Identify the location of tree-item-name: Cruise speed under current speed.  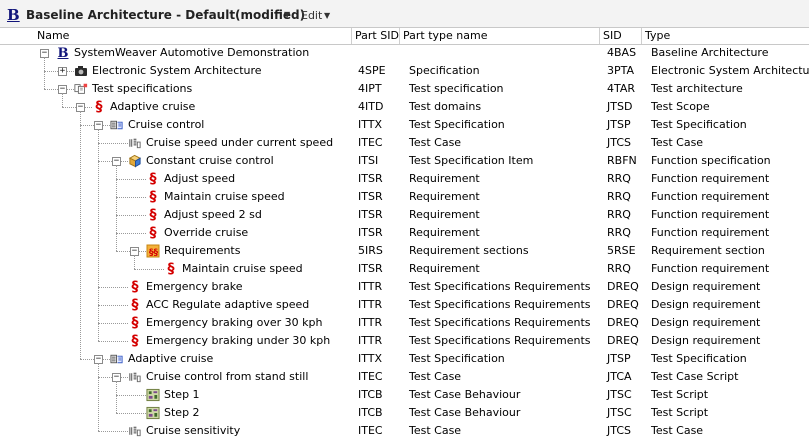
(239, 143).